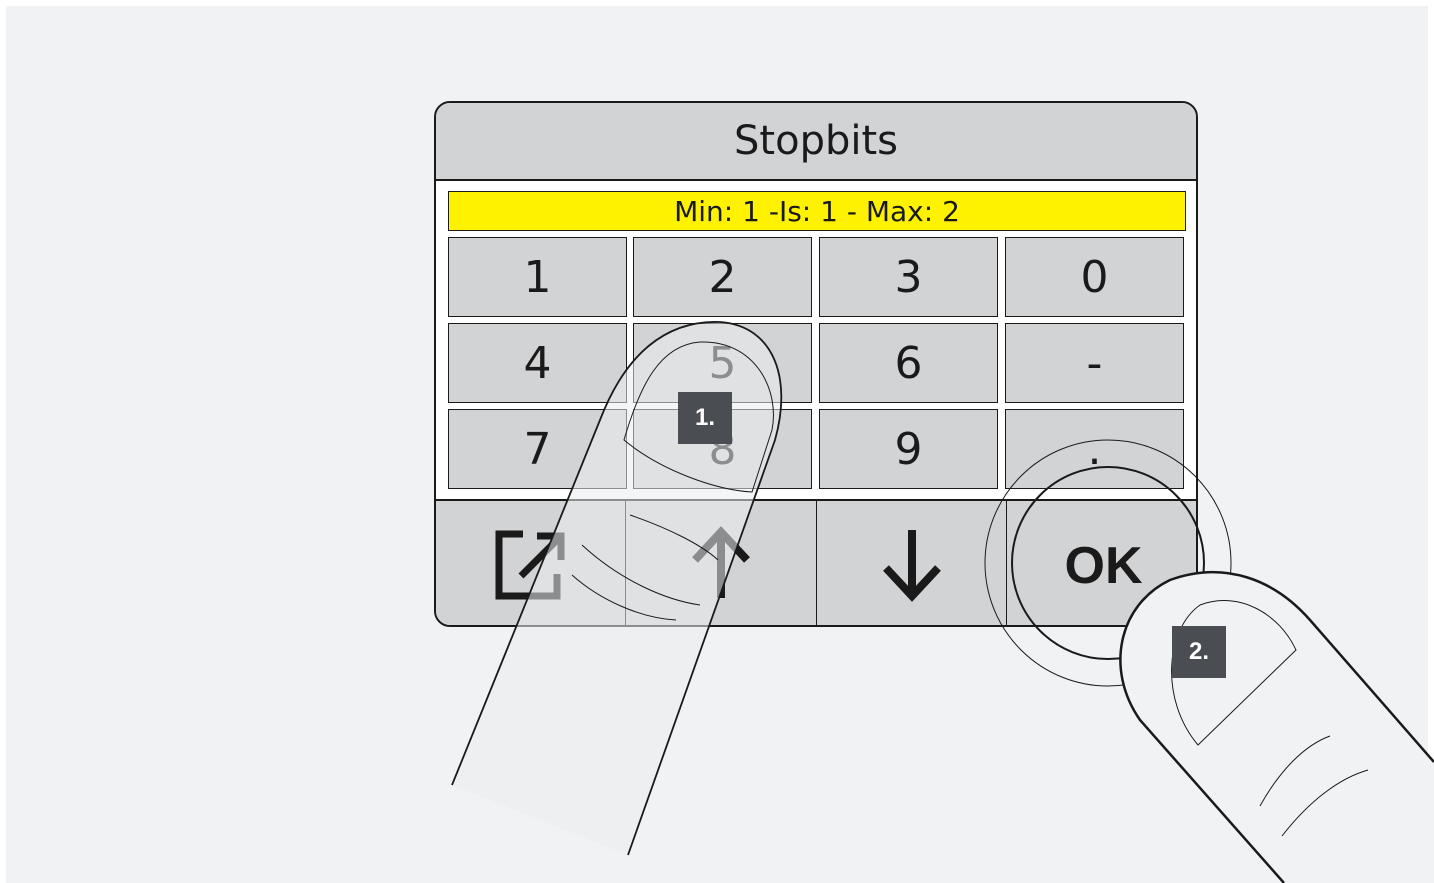 Image resolution: width=1434 pixels, height=883 pixels. I want to click on step-1-badge: 1., so click(705, 418).